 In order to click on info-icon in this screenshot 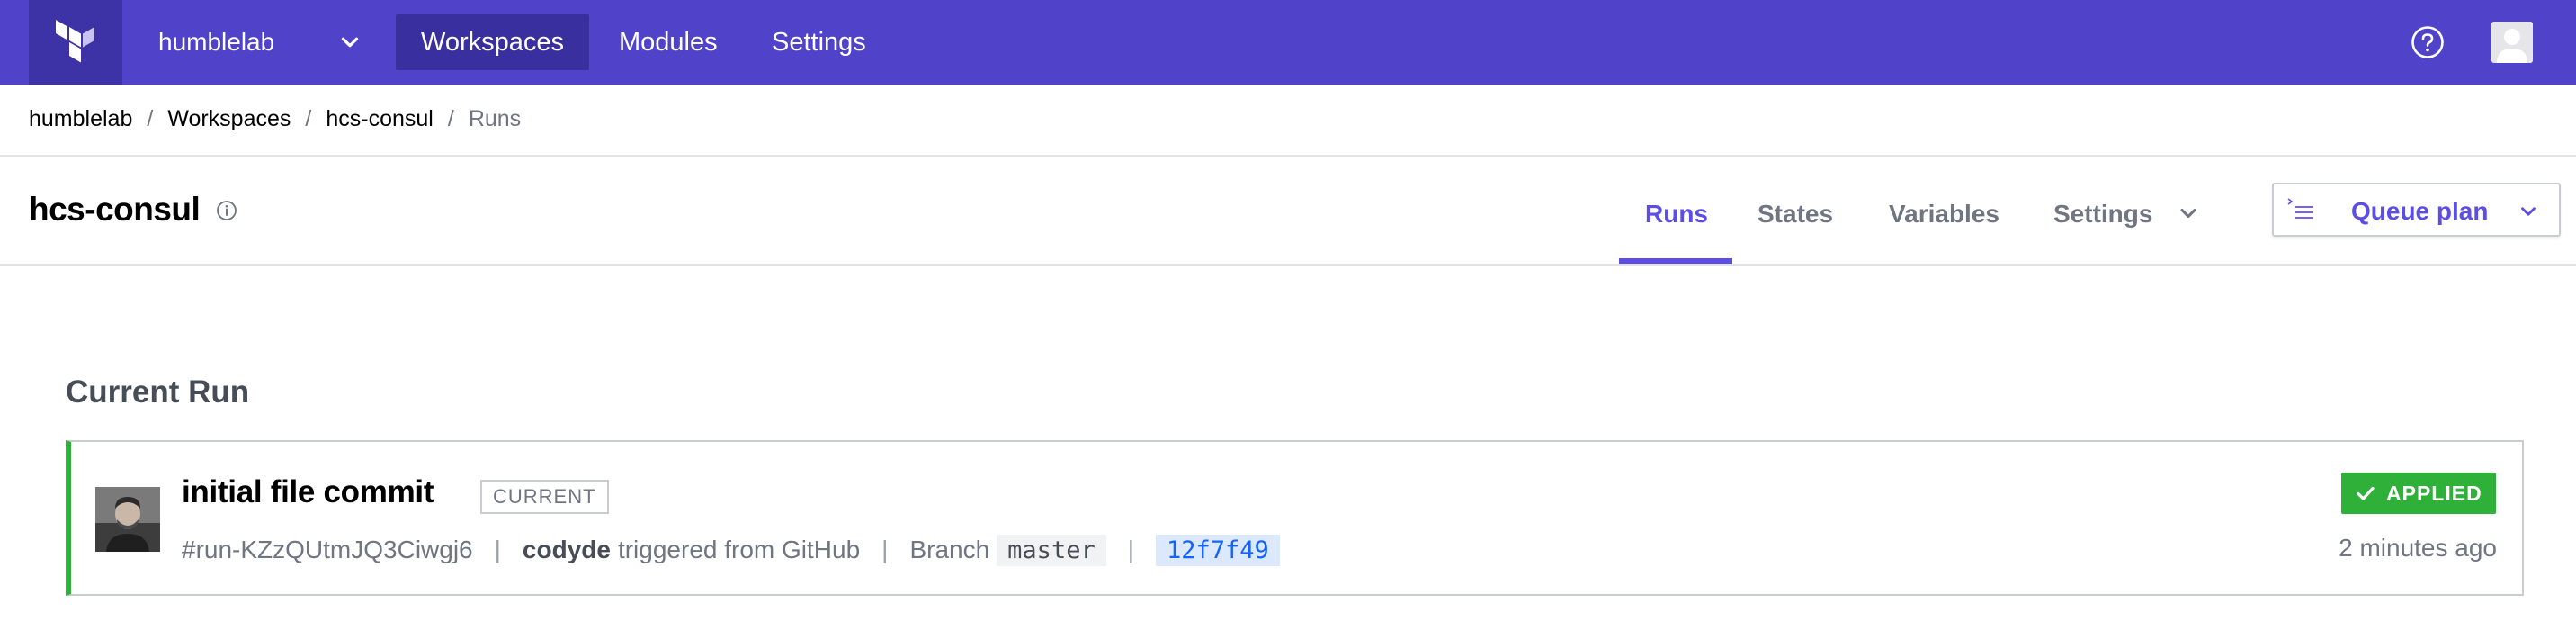, I will do `click(226, 210)`.